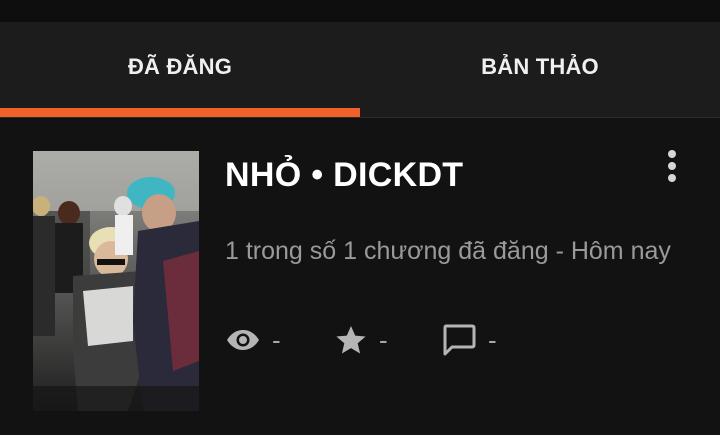 The height and width of the screenshot is (435, 720). I want to click on star-icon, so click(351, 340).